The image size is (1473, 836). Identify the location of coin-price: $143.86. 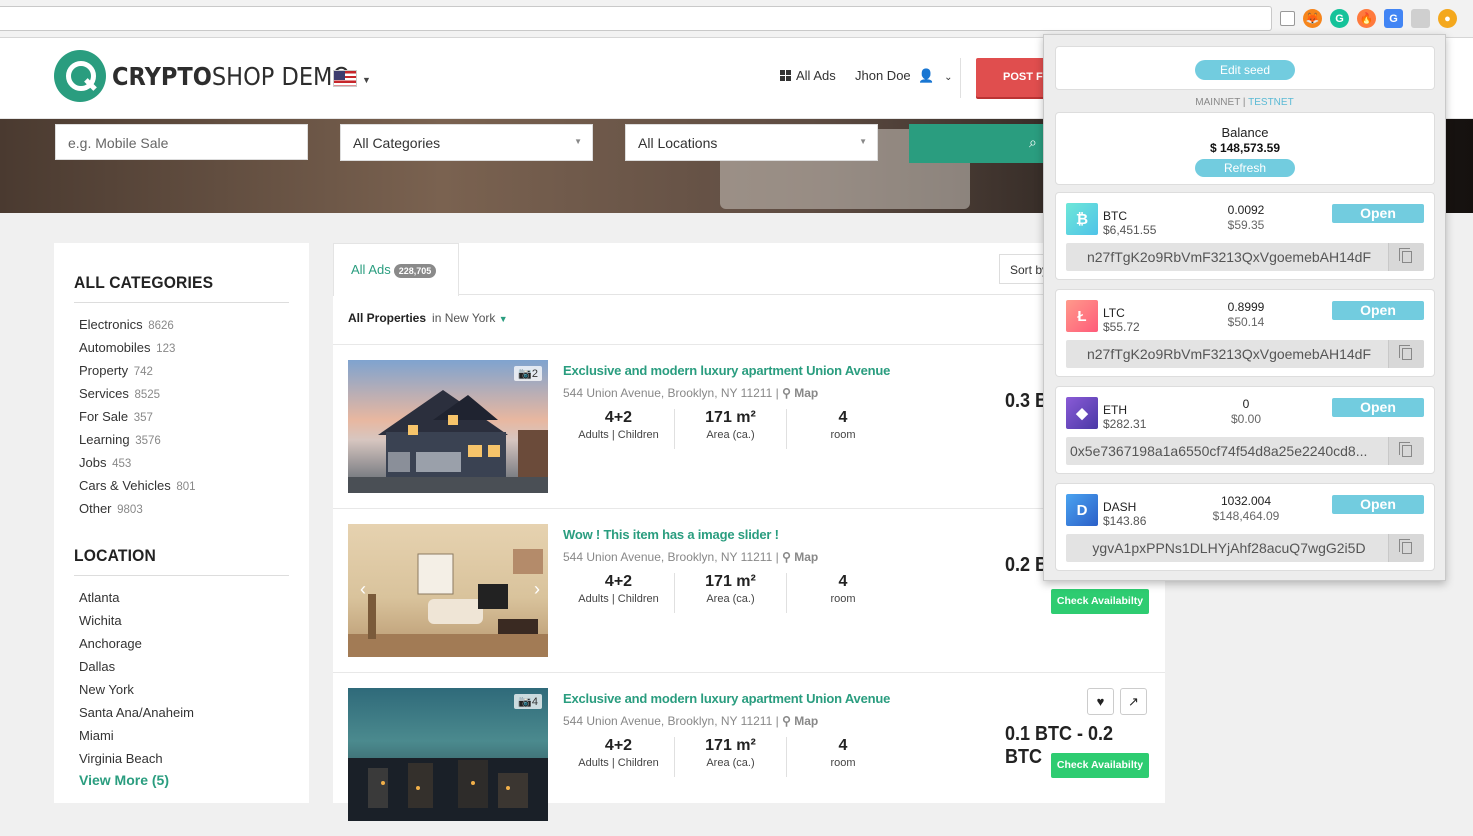
(1125, 521).